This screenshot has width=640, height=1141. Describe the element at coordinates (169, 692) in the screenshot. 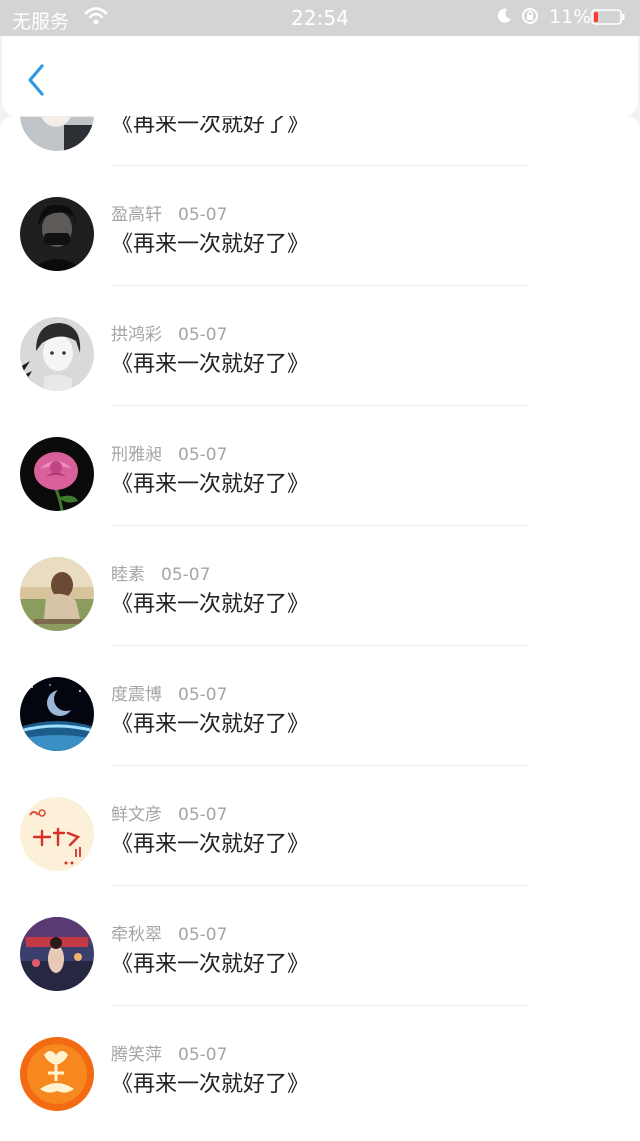

I see `comment-meta: 度震博 05-07` at that location.